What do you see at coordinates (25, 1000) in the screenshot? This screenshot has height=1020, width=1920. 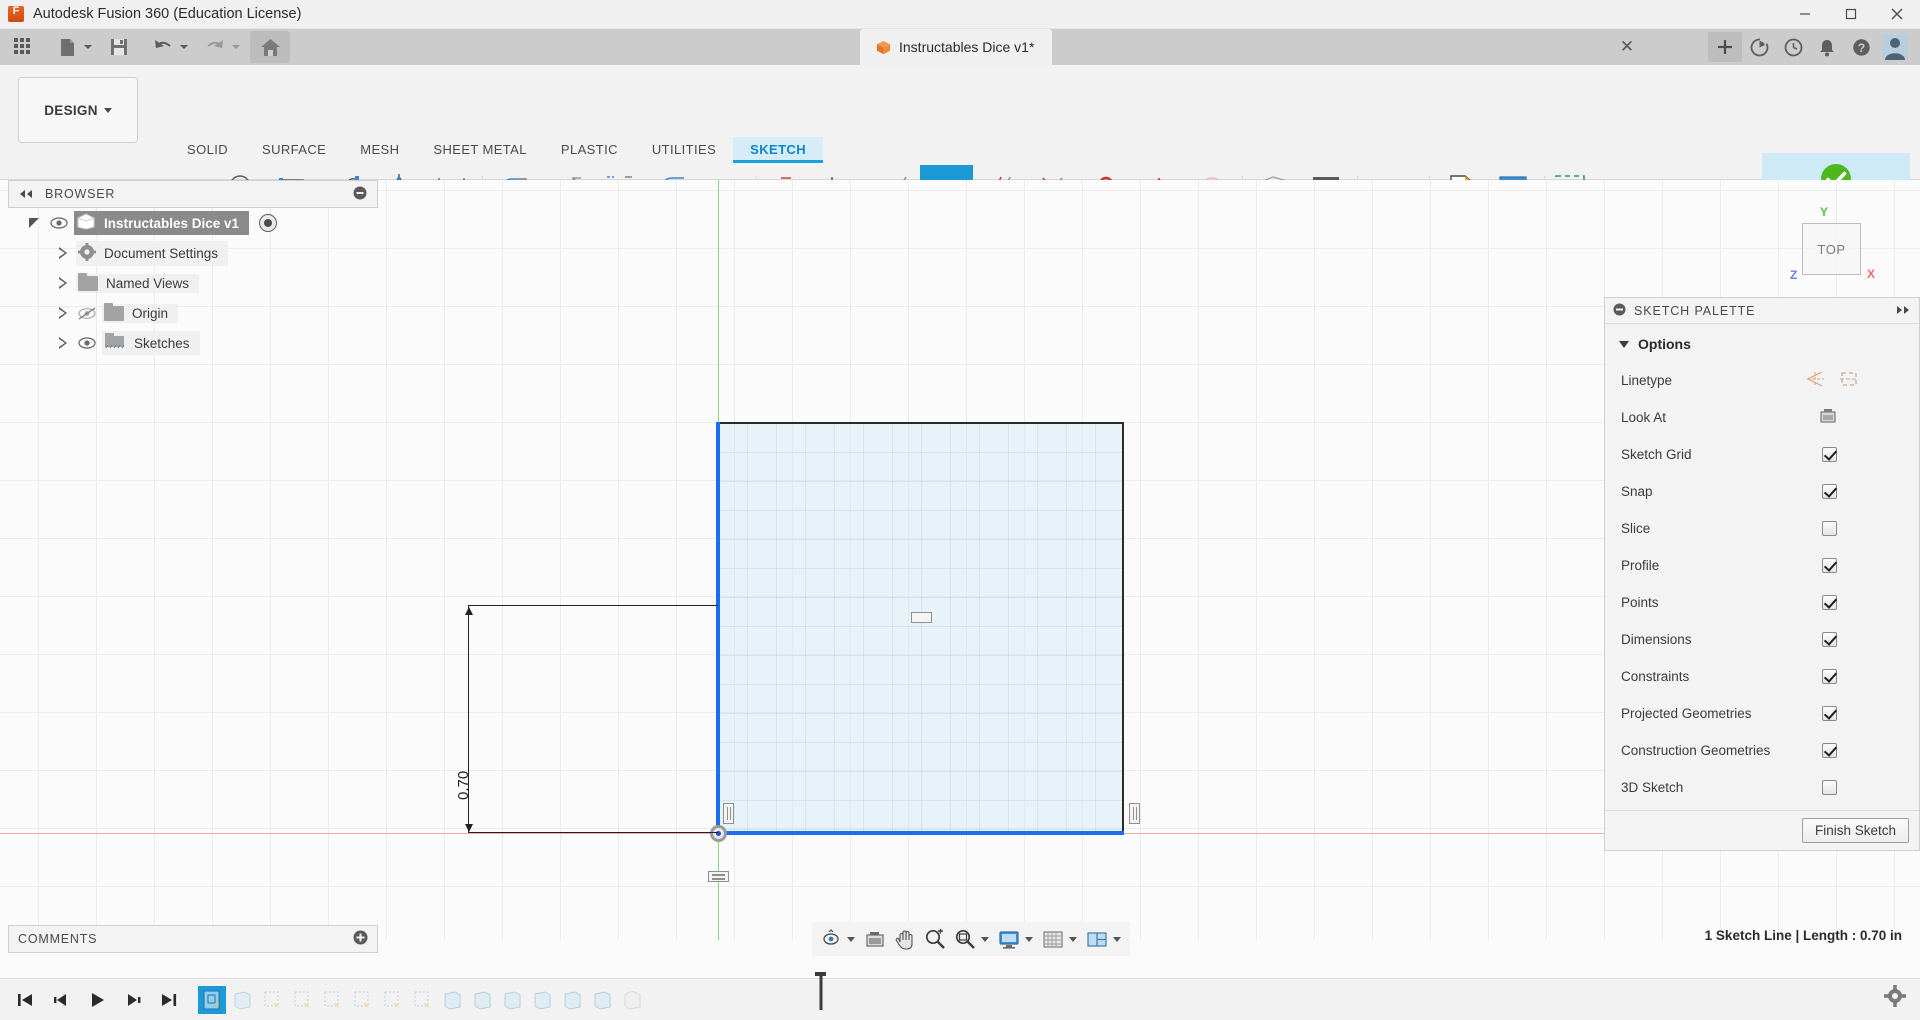 I see `go-to-beginning-button` at bounding box center [25, 1000].